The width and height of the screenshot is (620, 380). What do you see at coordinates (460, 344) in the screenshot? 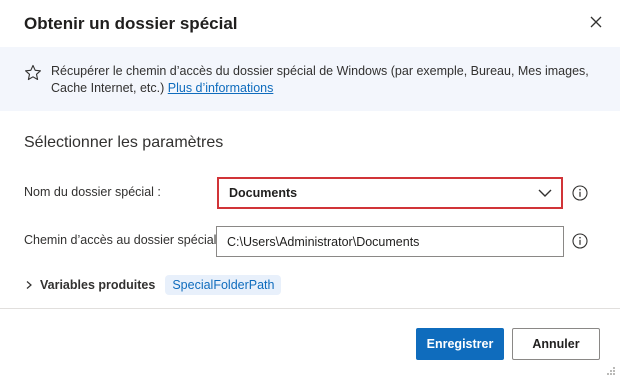
I see `save-button: Enregistrer` at bounding box center [460, 344].